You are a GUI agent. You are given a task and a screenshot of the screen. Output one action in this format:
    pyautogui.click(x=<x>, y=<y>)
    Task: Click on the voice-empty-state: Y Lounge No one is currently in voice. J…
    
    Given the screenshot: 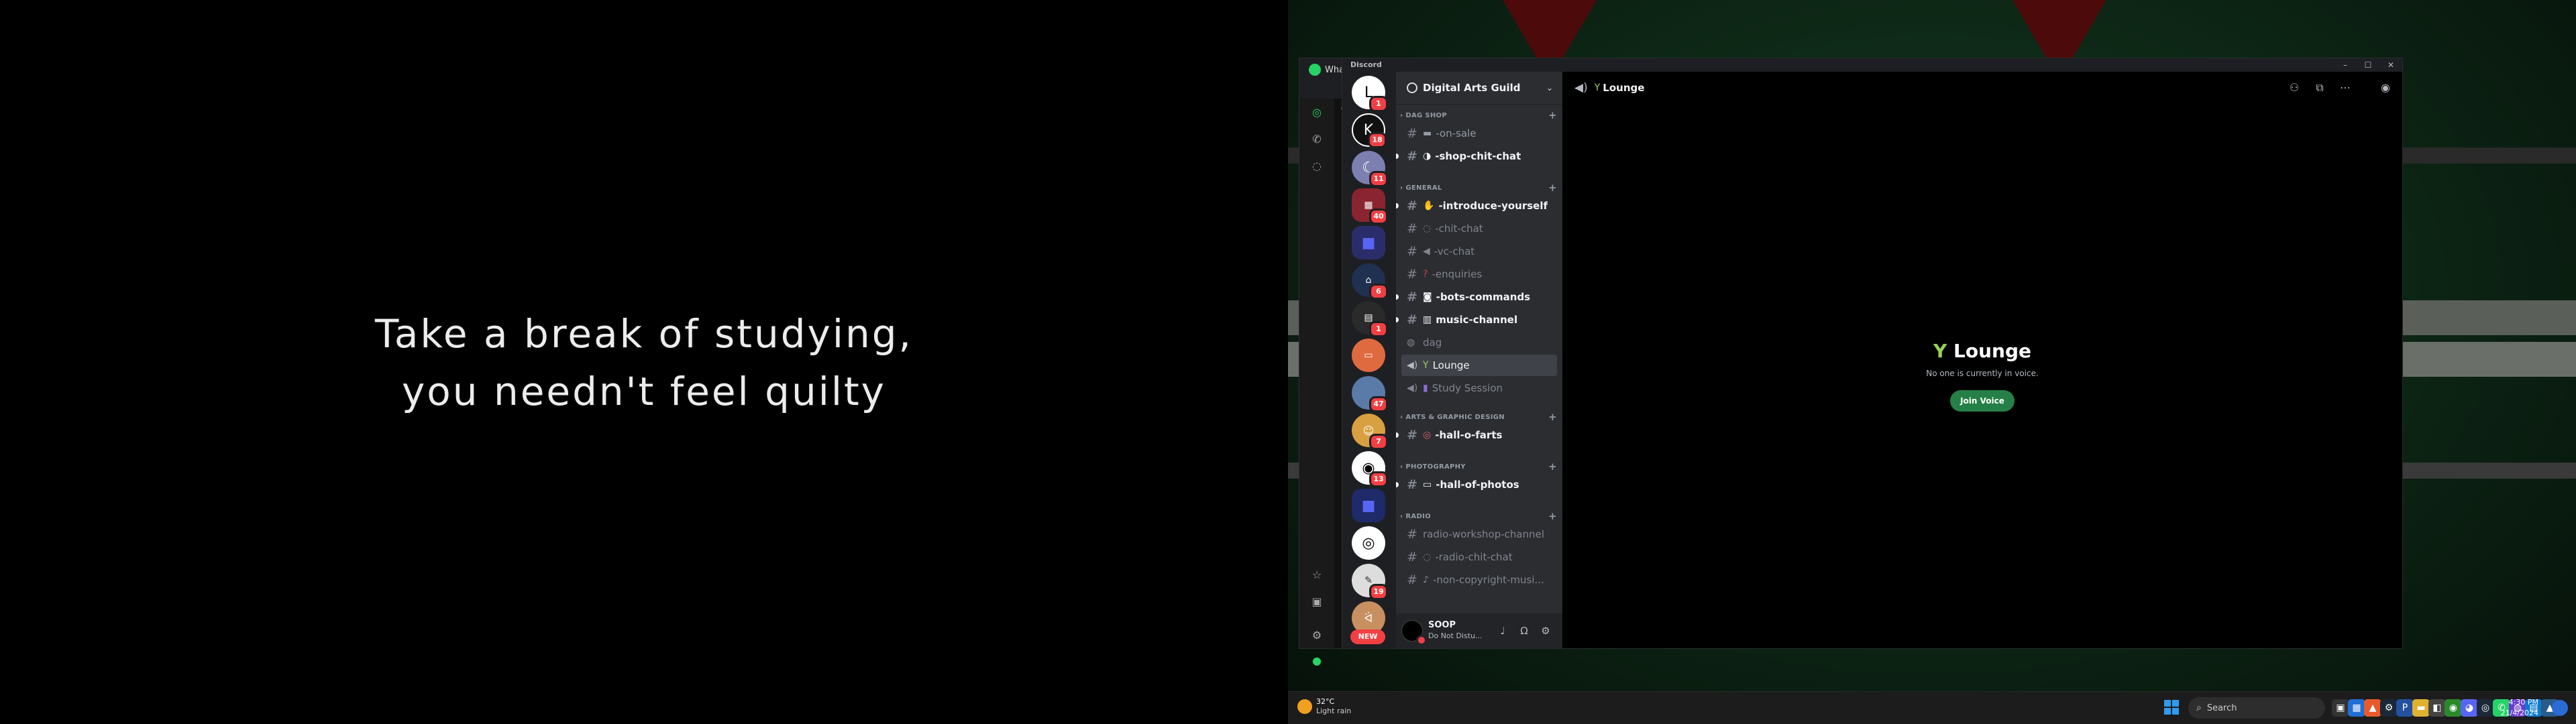 What is the action you would take?
    pyautogui.click(x=1982, y=376)
    